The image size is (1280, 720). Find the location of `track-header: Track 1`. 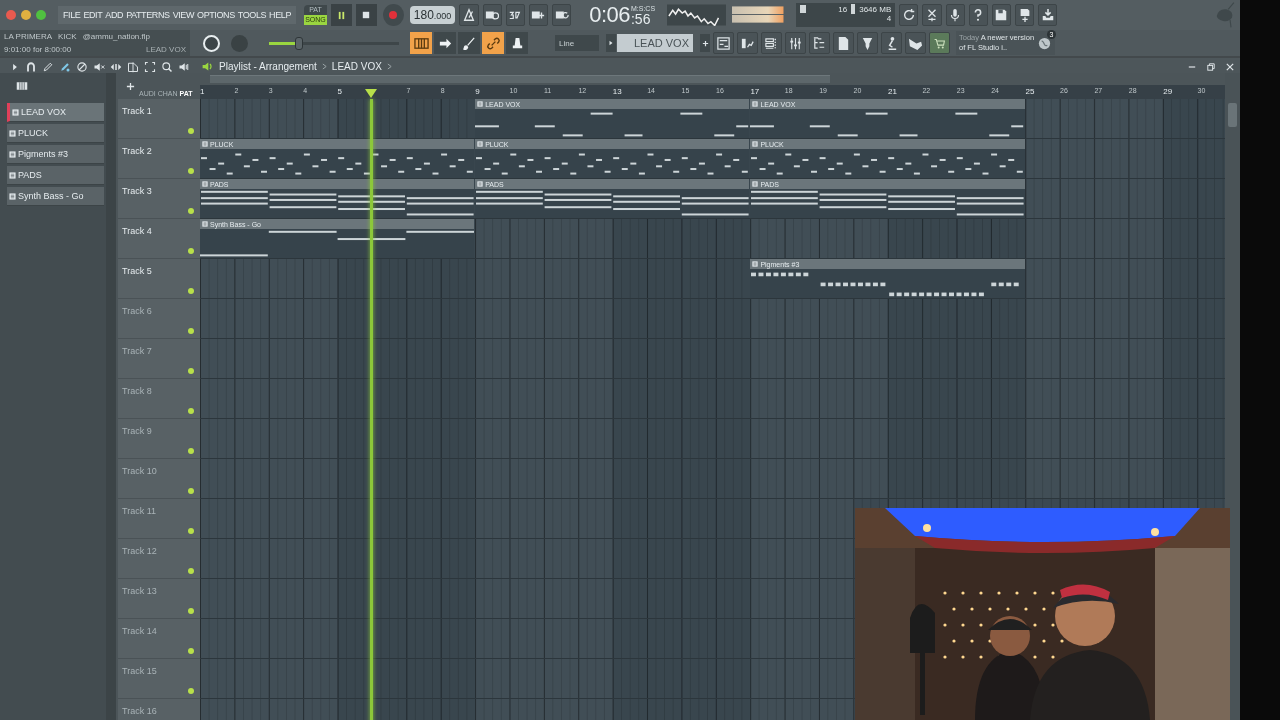

track-header: Track 1 is located at coordinates (159, 119).